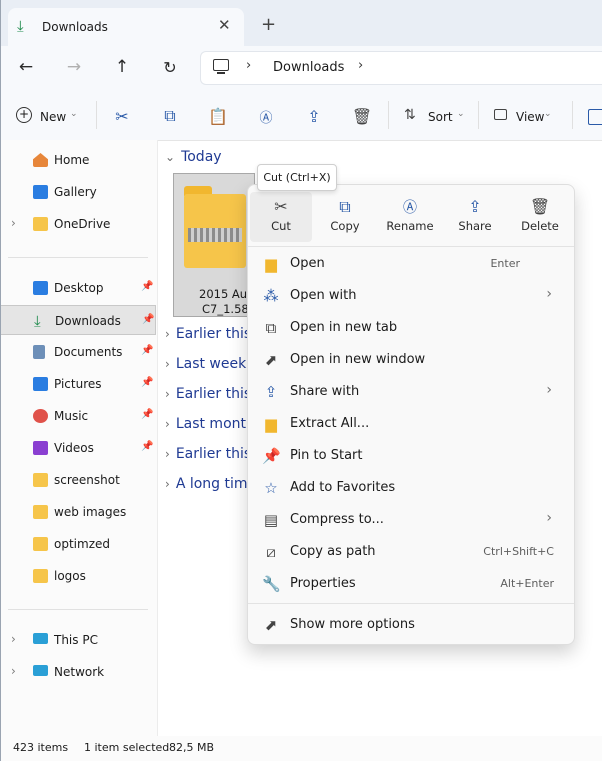  I want to click on nav-item-music: Music 📌, so click(78, 416).